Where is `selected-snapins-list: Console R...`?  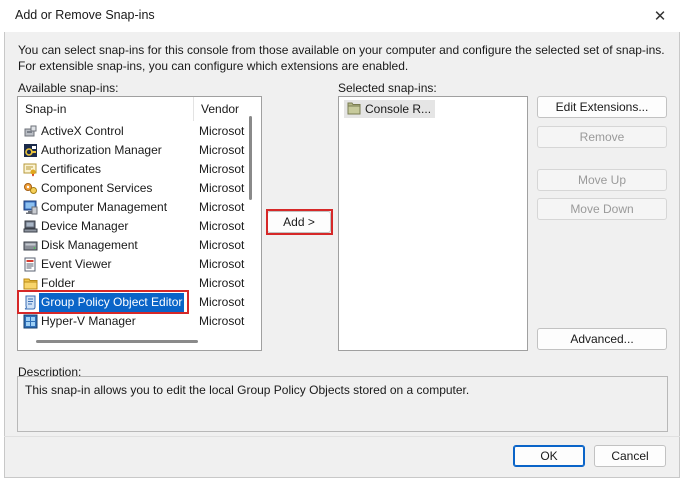
selected-snapins-list: Console R... is located at coordinates (433, 223).